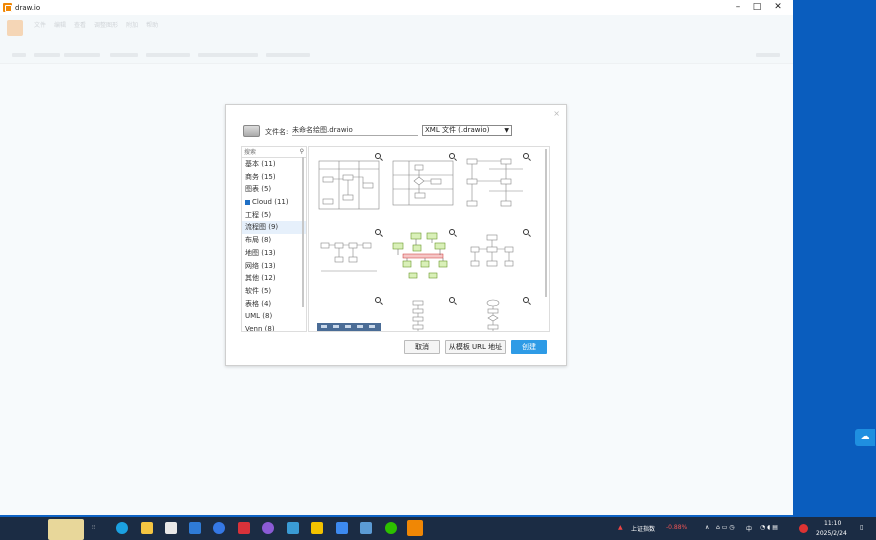  Describe the element at coordinates (769, 527) in the screenshot. I see `network-volume-icons: ◔ ◖ ▤` at that location.